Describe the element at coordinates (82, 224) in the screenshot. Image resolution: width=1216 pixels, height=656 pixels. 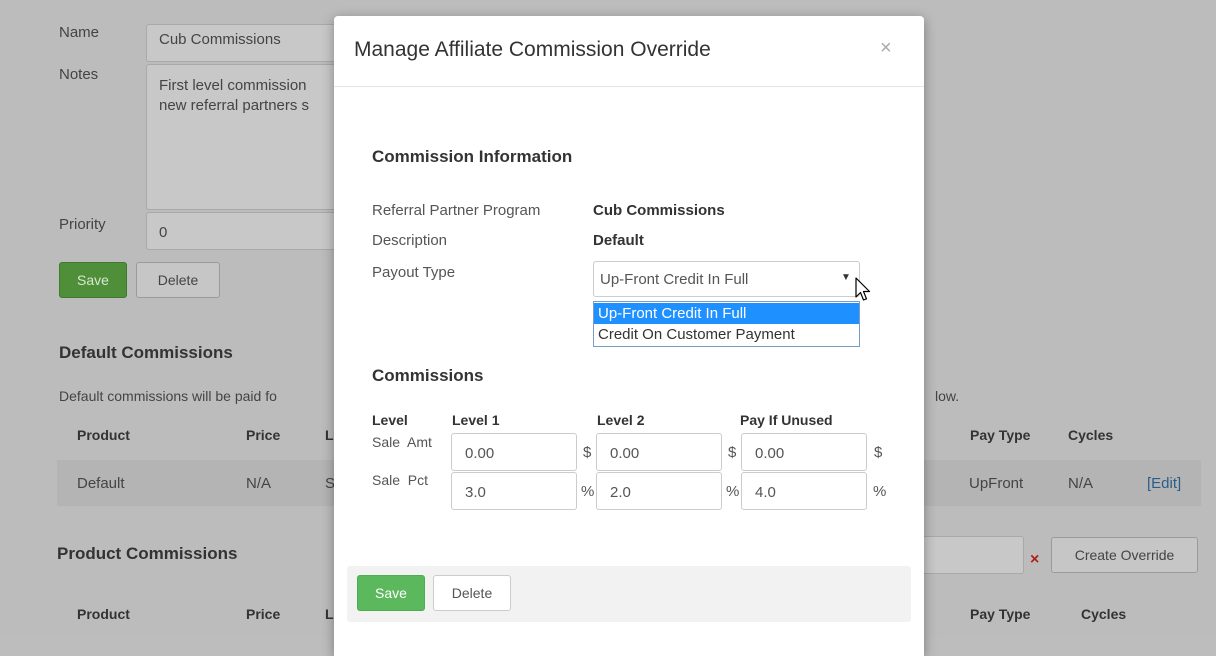
I see `priority-label: Priority` at that location.